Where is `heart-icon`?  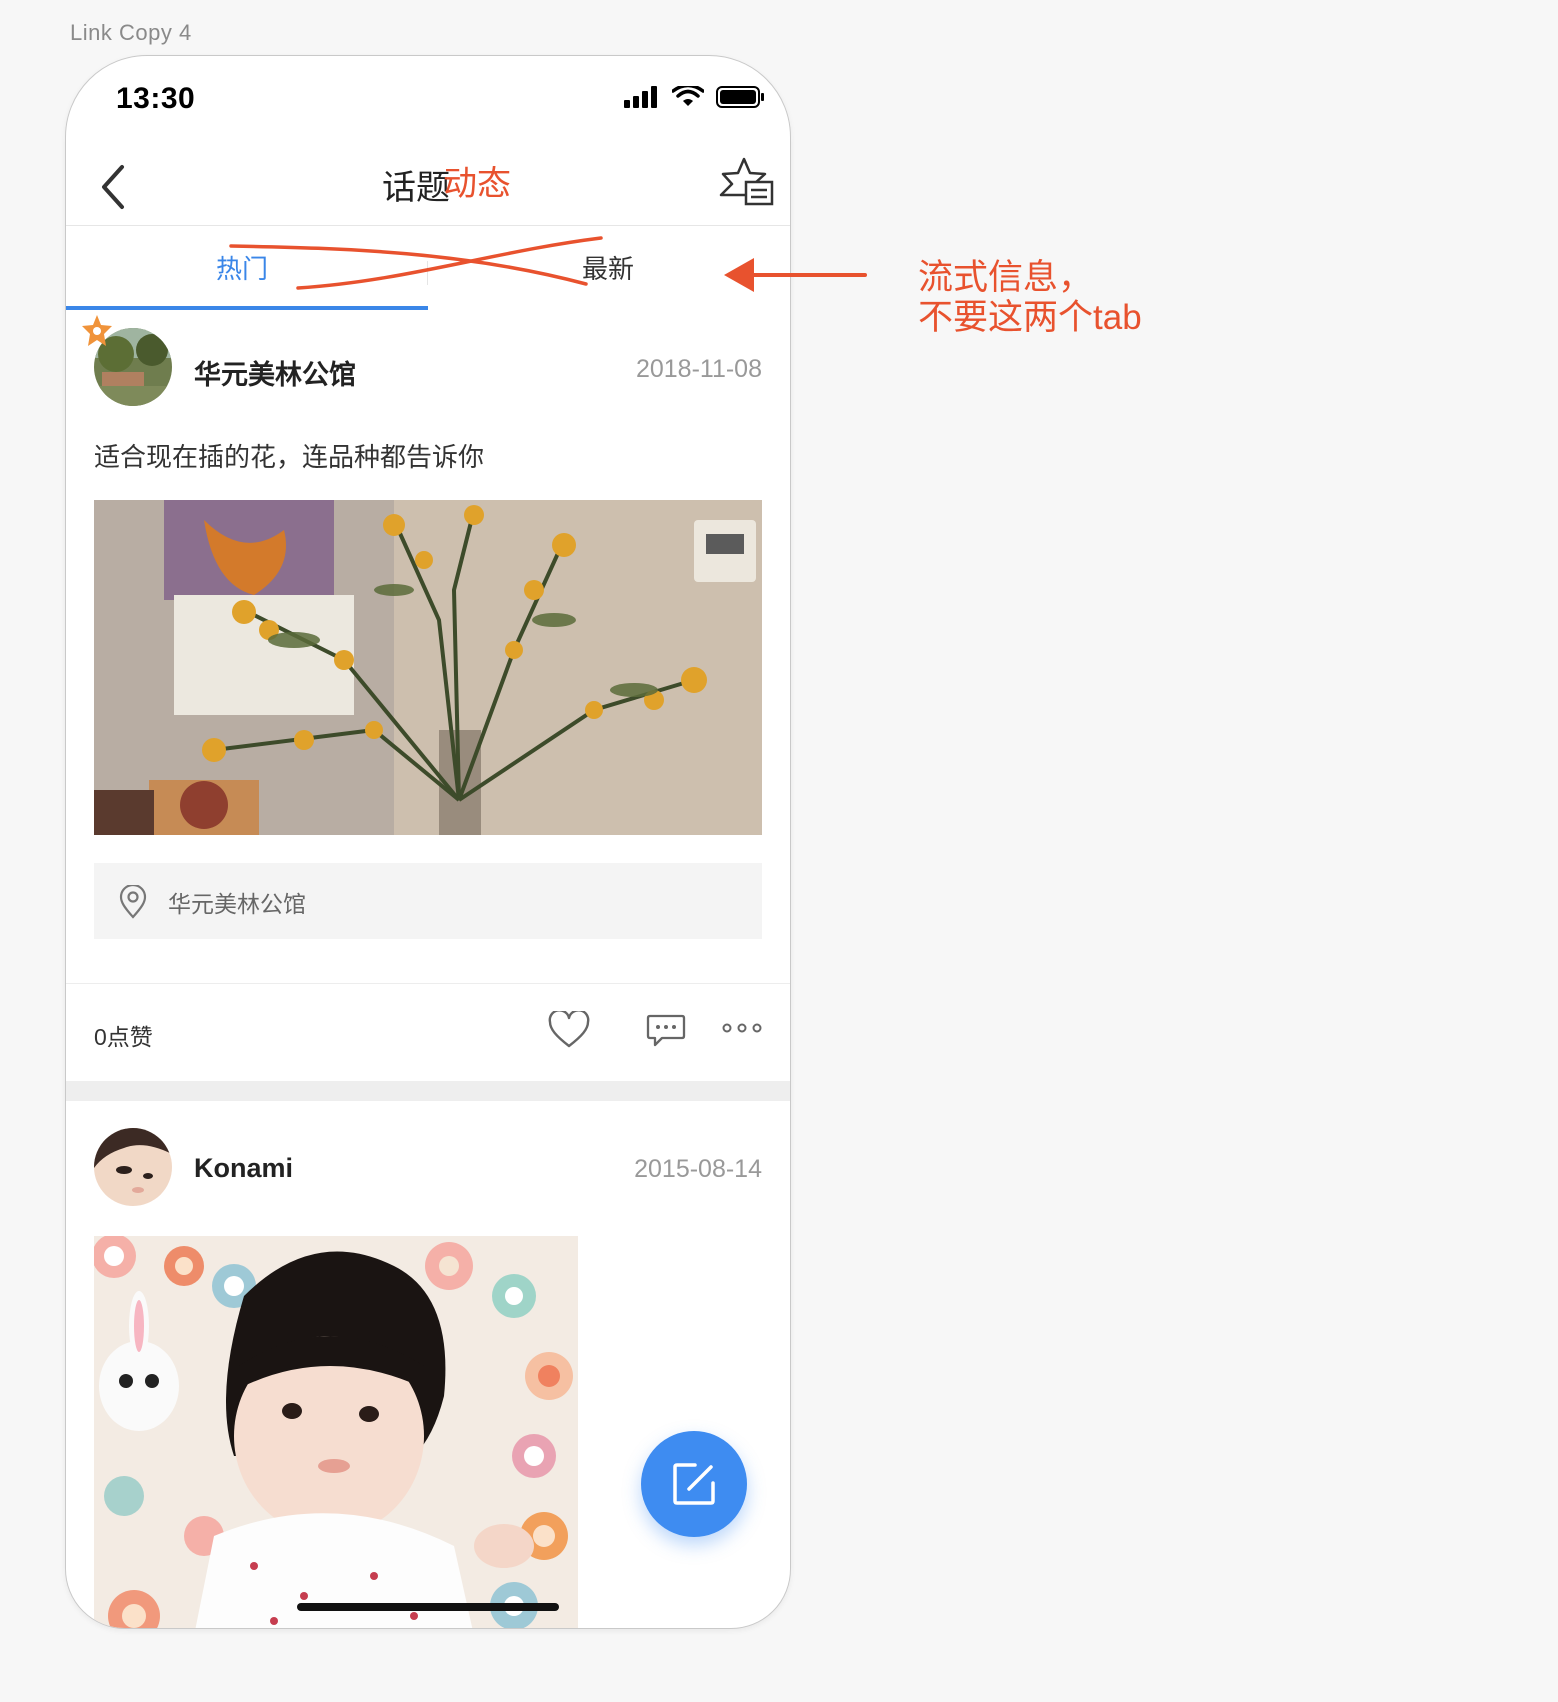 heart-icon is located at coordinates (569, 1030).